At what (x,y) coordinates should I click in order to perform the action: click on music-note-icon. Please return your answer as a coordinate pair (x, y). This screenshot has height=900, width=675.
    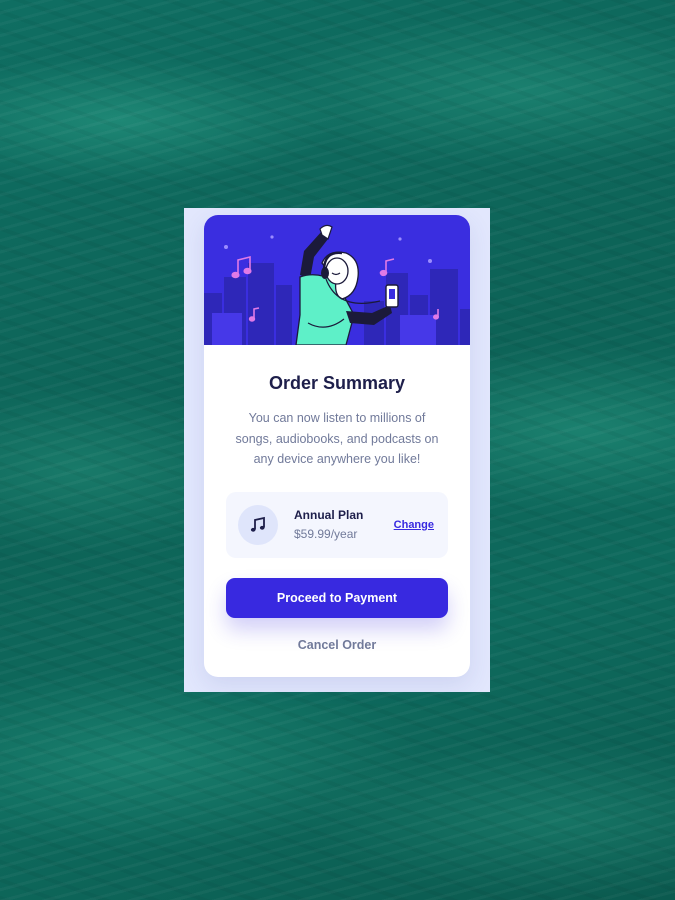
    Looking at the image, I should click on (258, 524).